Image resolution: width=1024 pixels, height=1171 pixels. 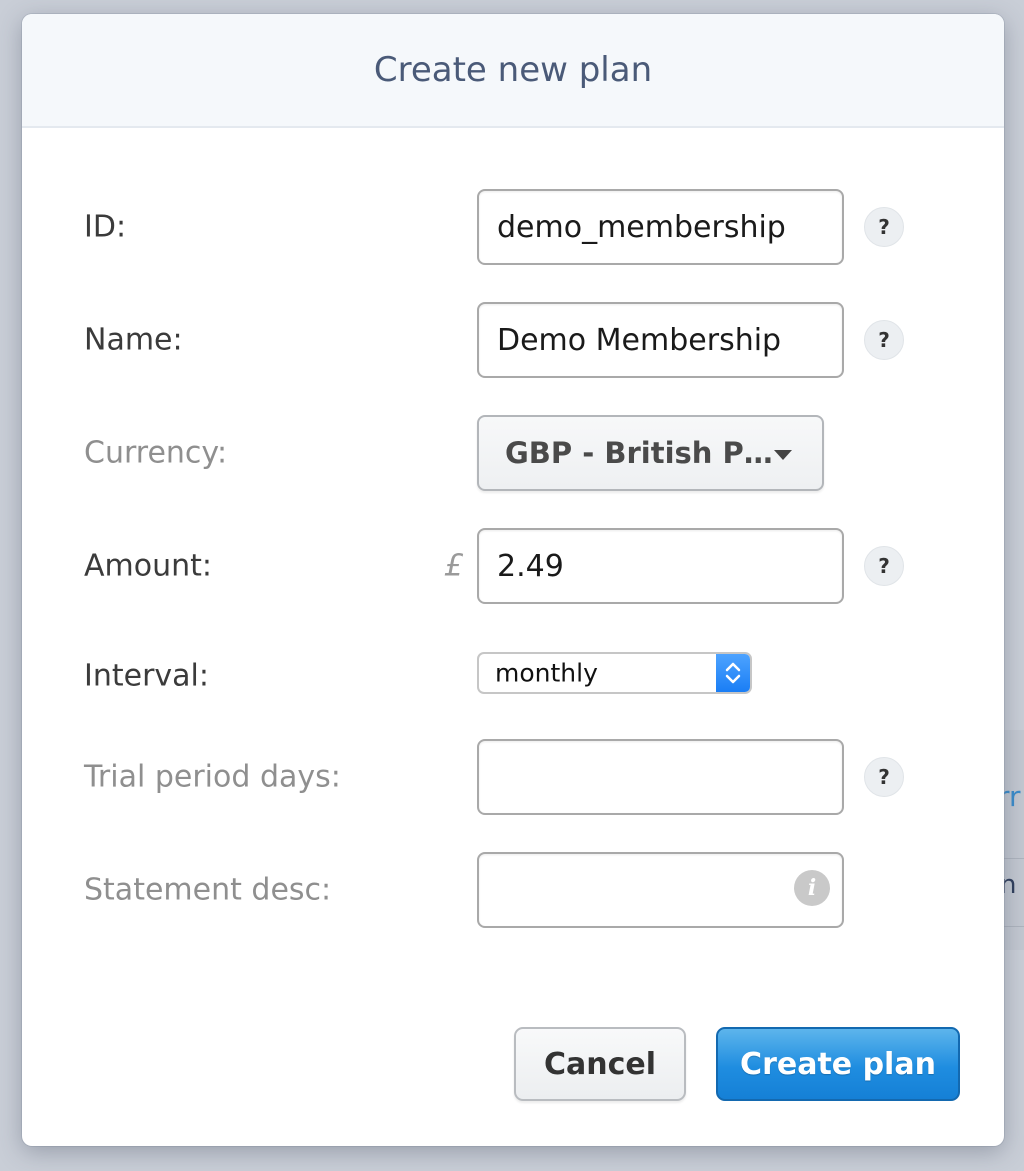 I want to click on statement-desc-label: Statement desc:, so click(x=208, y=890).